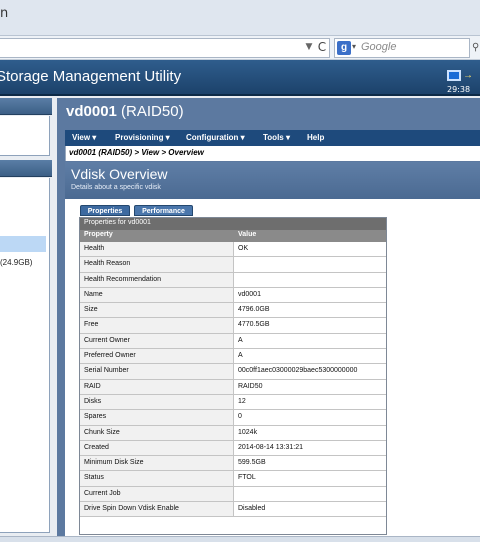  I want to click on search-icon: ⚲, so click(476, 48).